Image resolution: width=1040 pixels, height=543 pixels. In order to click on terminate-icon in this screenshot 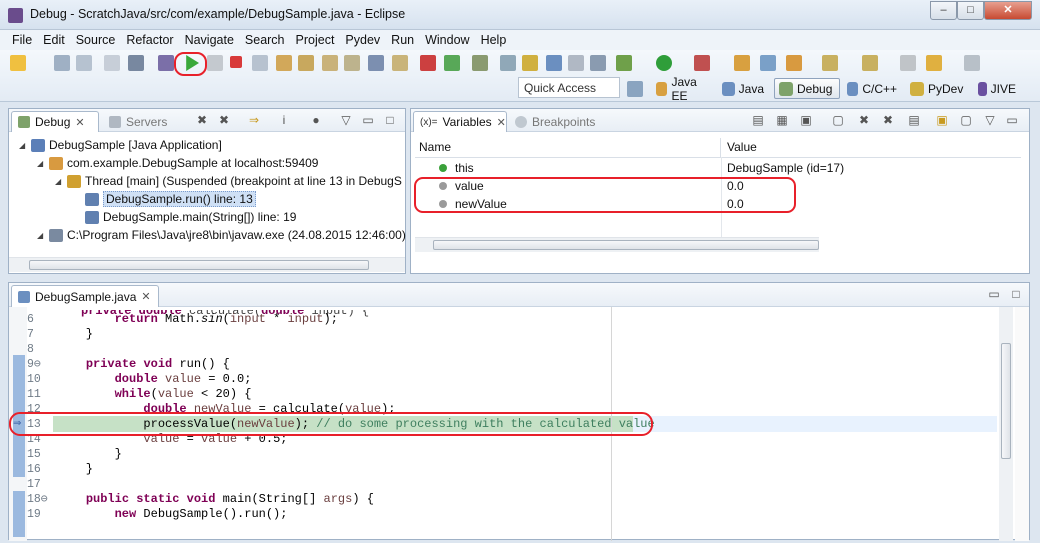, I will do `click(236, 62)`.